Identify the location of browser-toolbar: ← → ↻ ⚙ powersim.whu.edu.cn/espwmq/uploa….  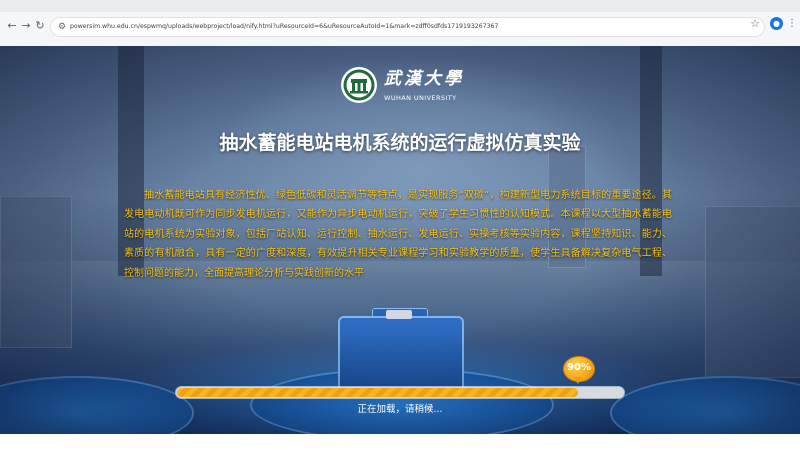
(400, 27).